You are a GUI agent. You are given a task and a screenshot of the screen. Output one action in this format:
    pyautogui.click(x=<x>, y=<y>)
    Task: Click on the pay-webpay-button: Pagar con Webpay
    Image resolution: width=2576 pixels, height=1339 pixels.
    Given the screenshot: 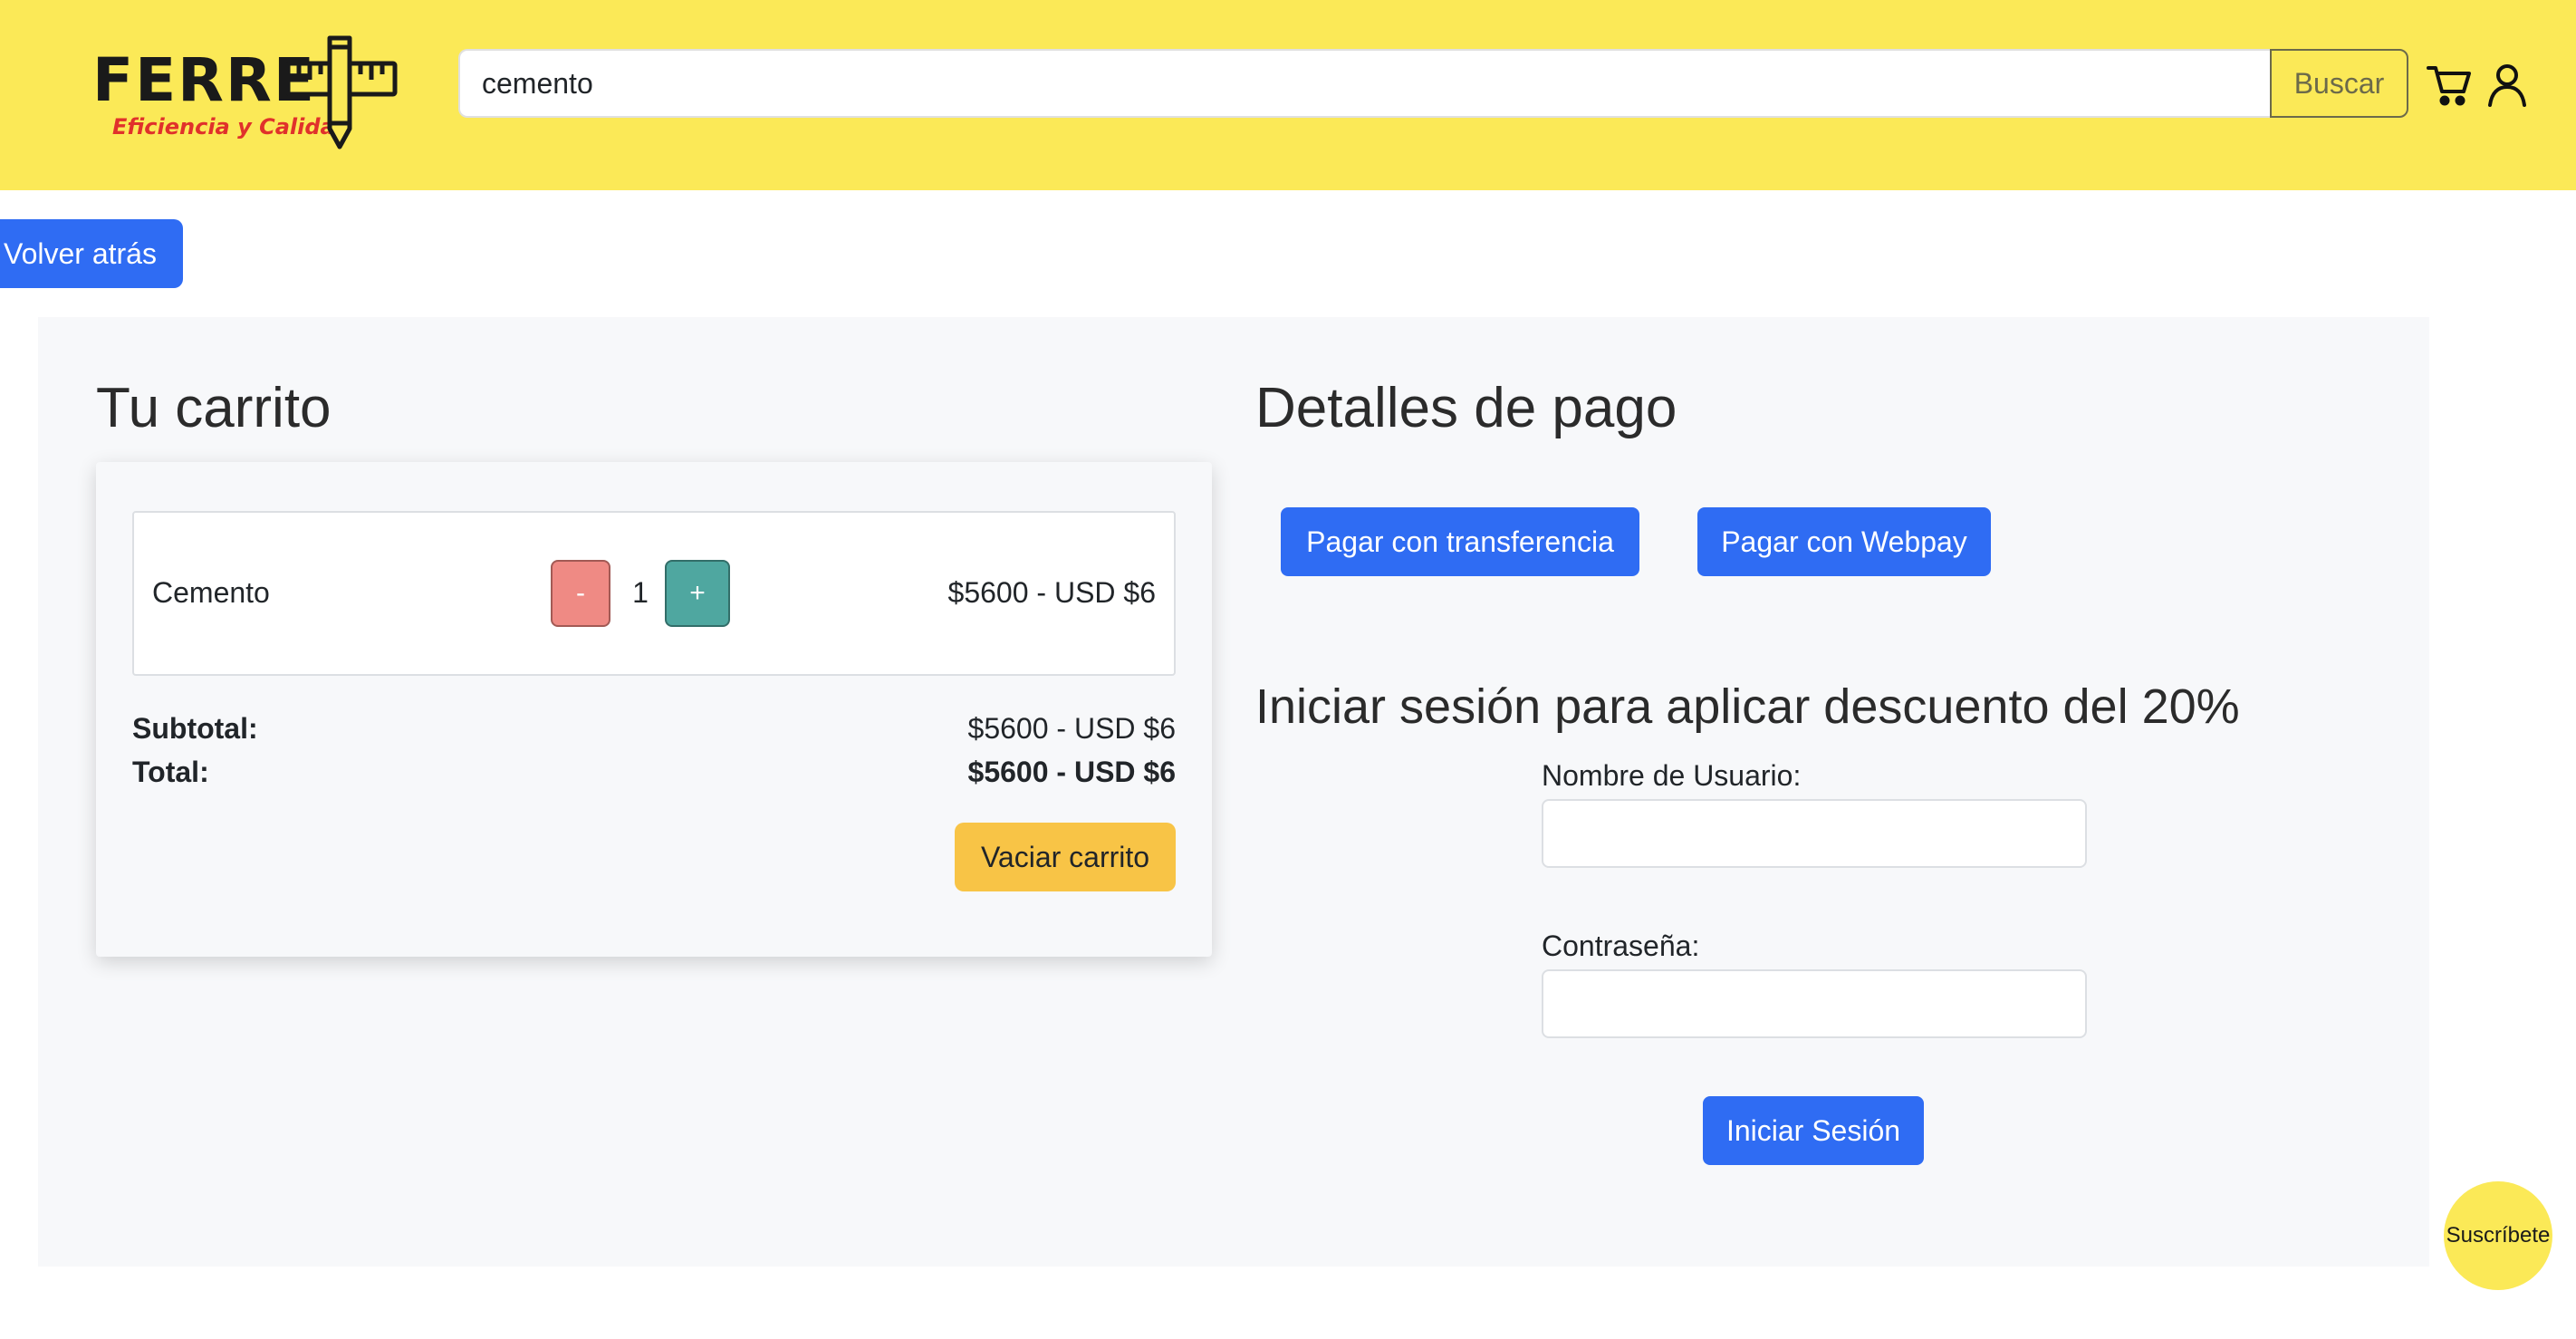 What is the action you would take?
    pyautogui.click(x=1844, y=542)
    